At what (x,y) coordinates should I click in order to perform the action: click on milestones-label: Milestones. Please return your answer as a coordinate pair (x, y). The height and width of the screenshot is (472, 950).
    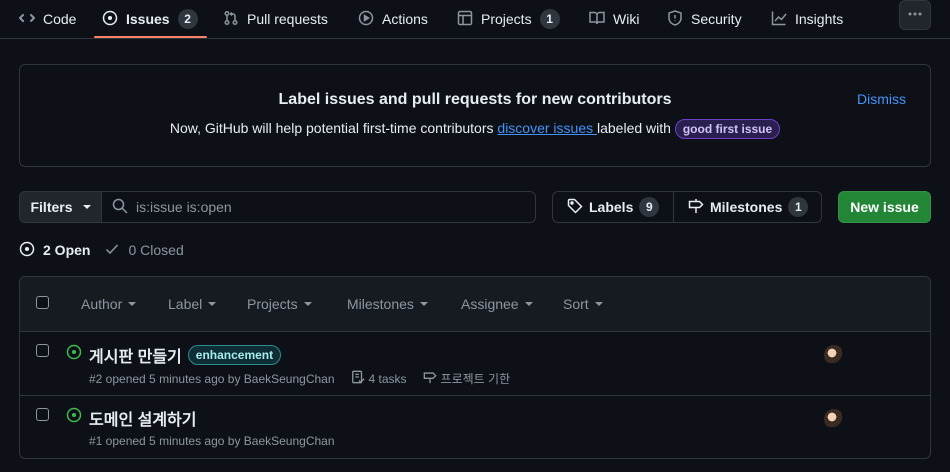
    Looking at the image, I should click on (746, 207).